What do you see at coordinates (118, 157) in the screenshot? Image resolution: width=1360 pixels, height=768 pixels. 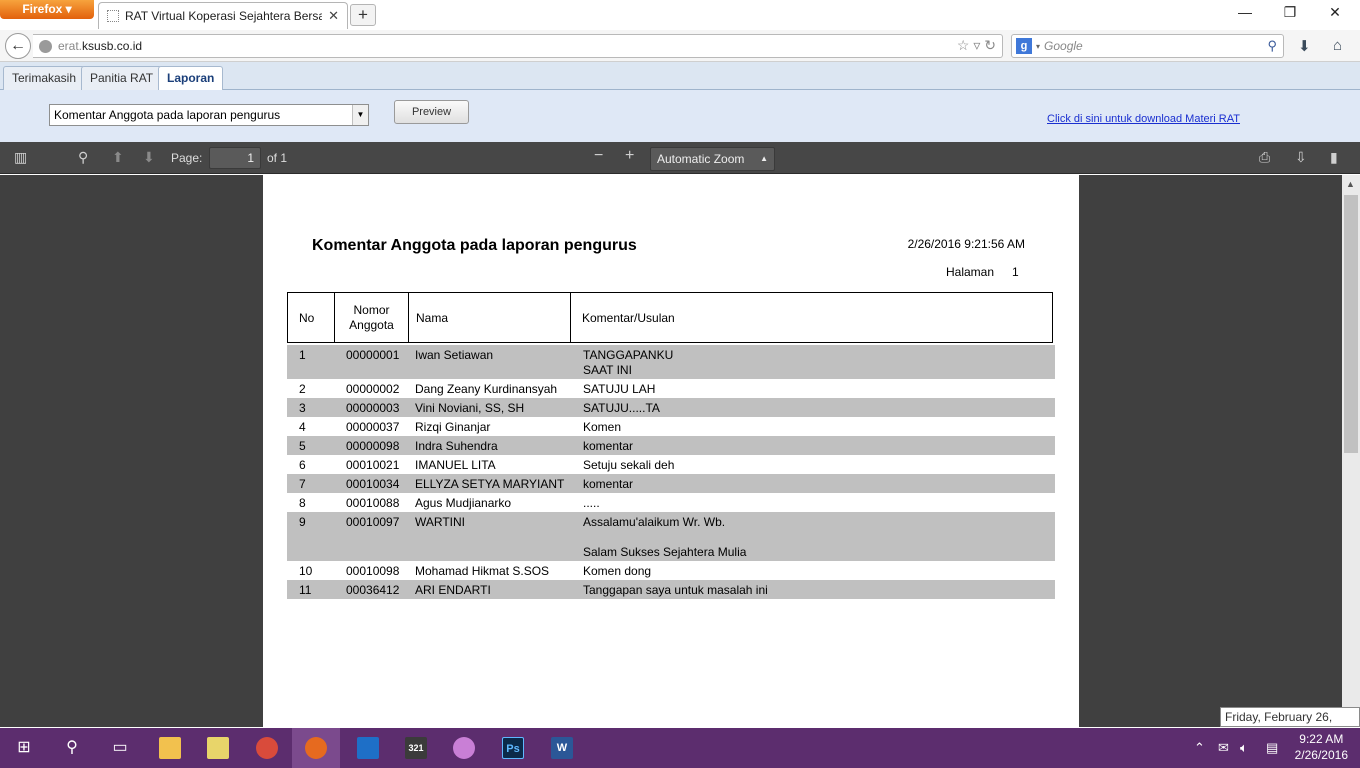 I see `previous-page-icon: ⬆` at bounding box center [118, 157].